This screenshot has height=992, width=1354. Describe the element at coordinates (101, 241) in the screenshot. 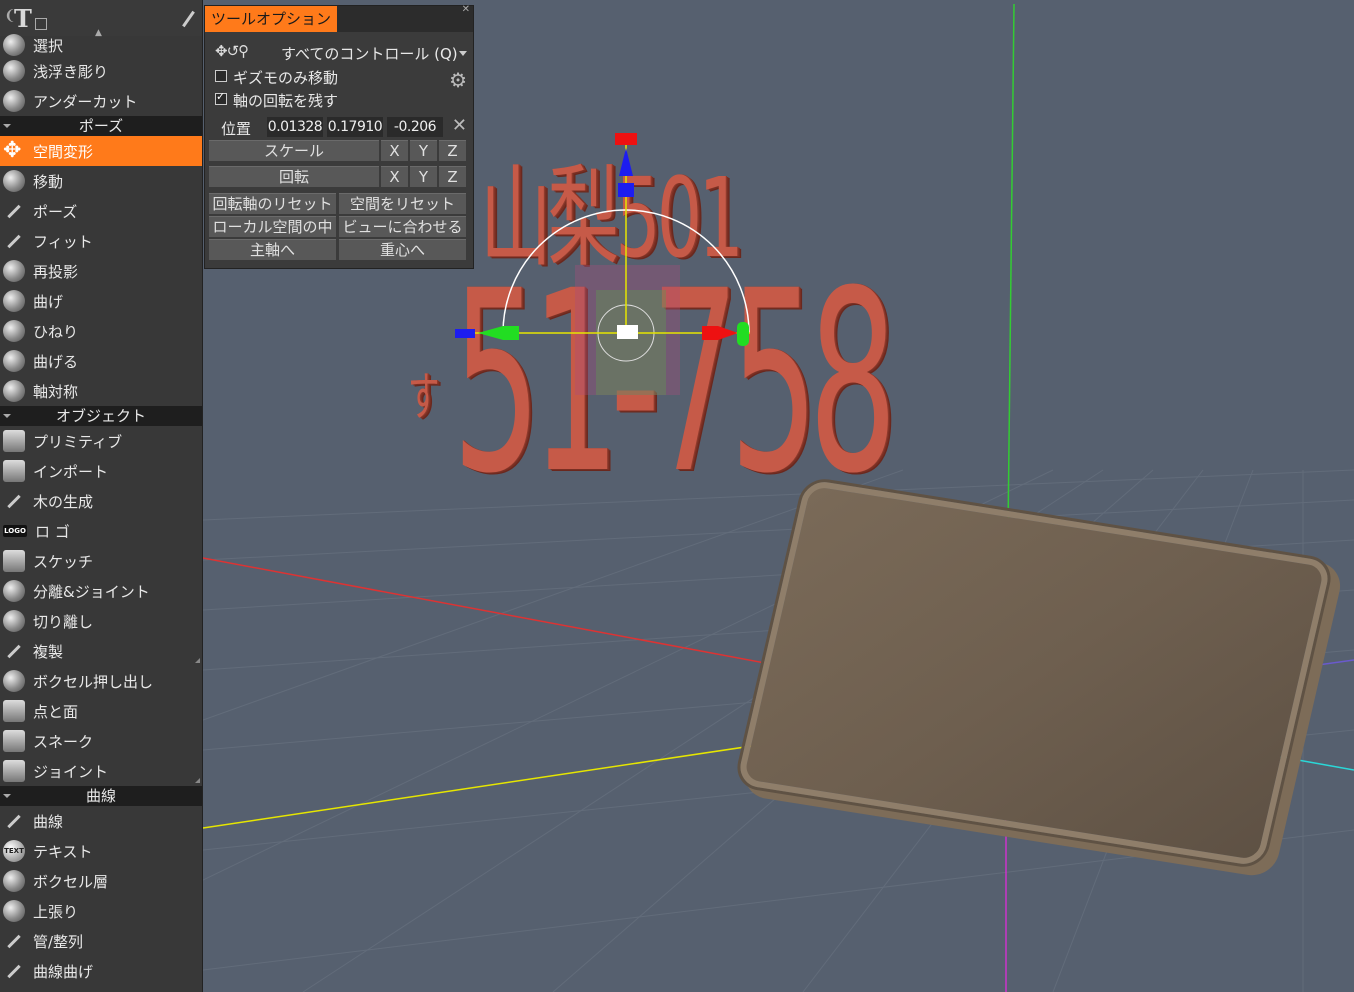

I see `tool-item-fit: フィット` at that location.